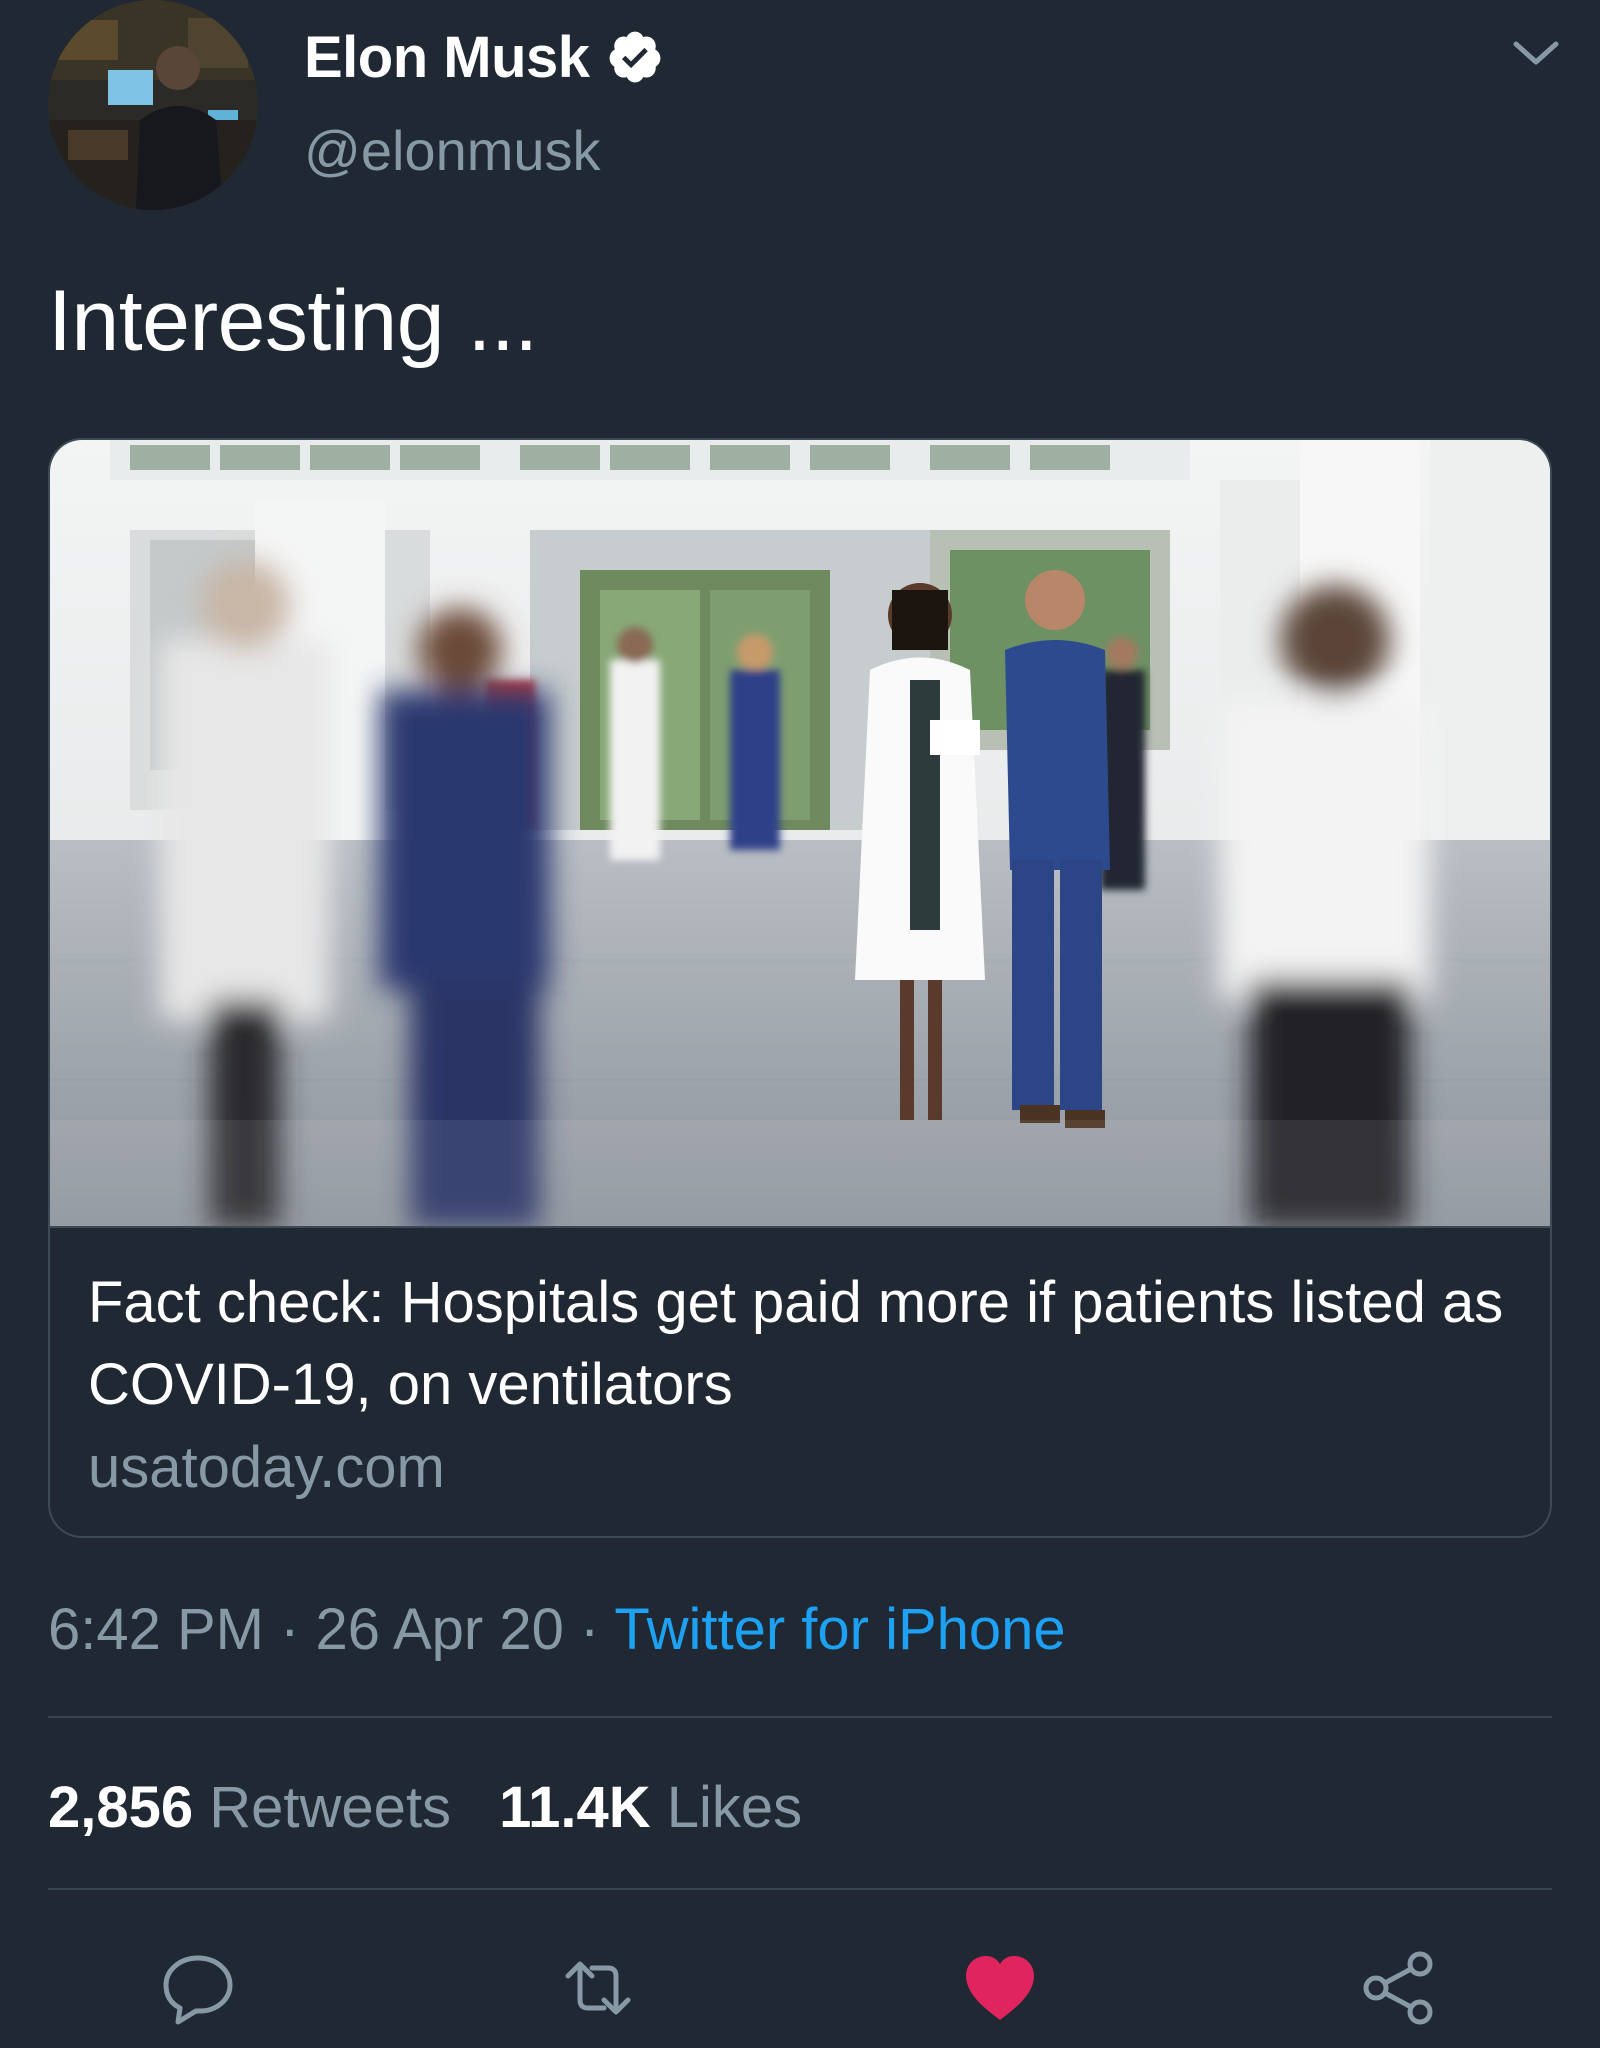  I want to click on tweet-stats: 2,856 Retweets 11.4K Likes, so click(425, 1807).